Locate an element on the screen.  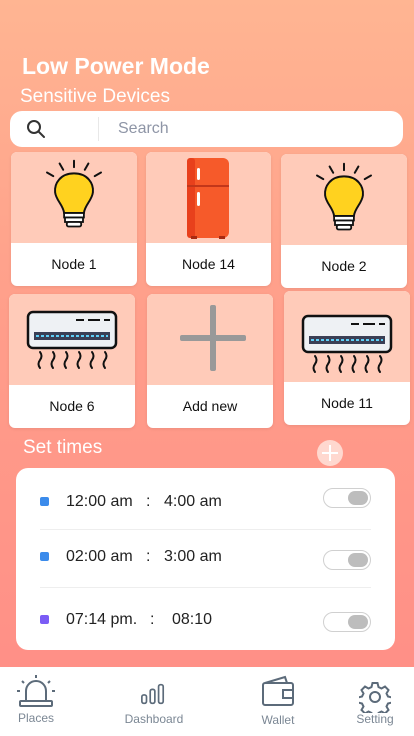
wallet-icon is located at coordinates (278, 690).